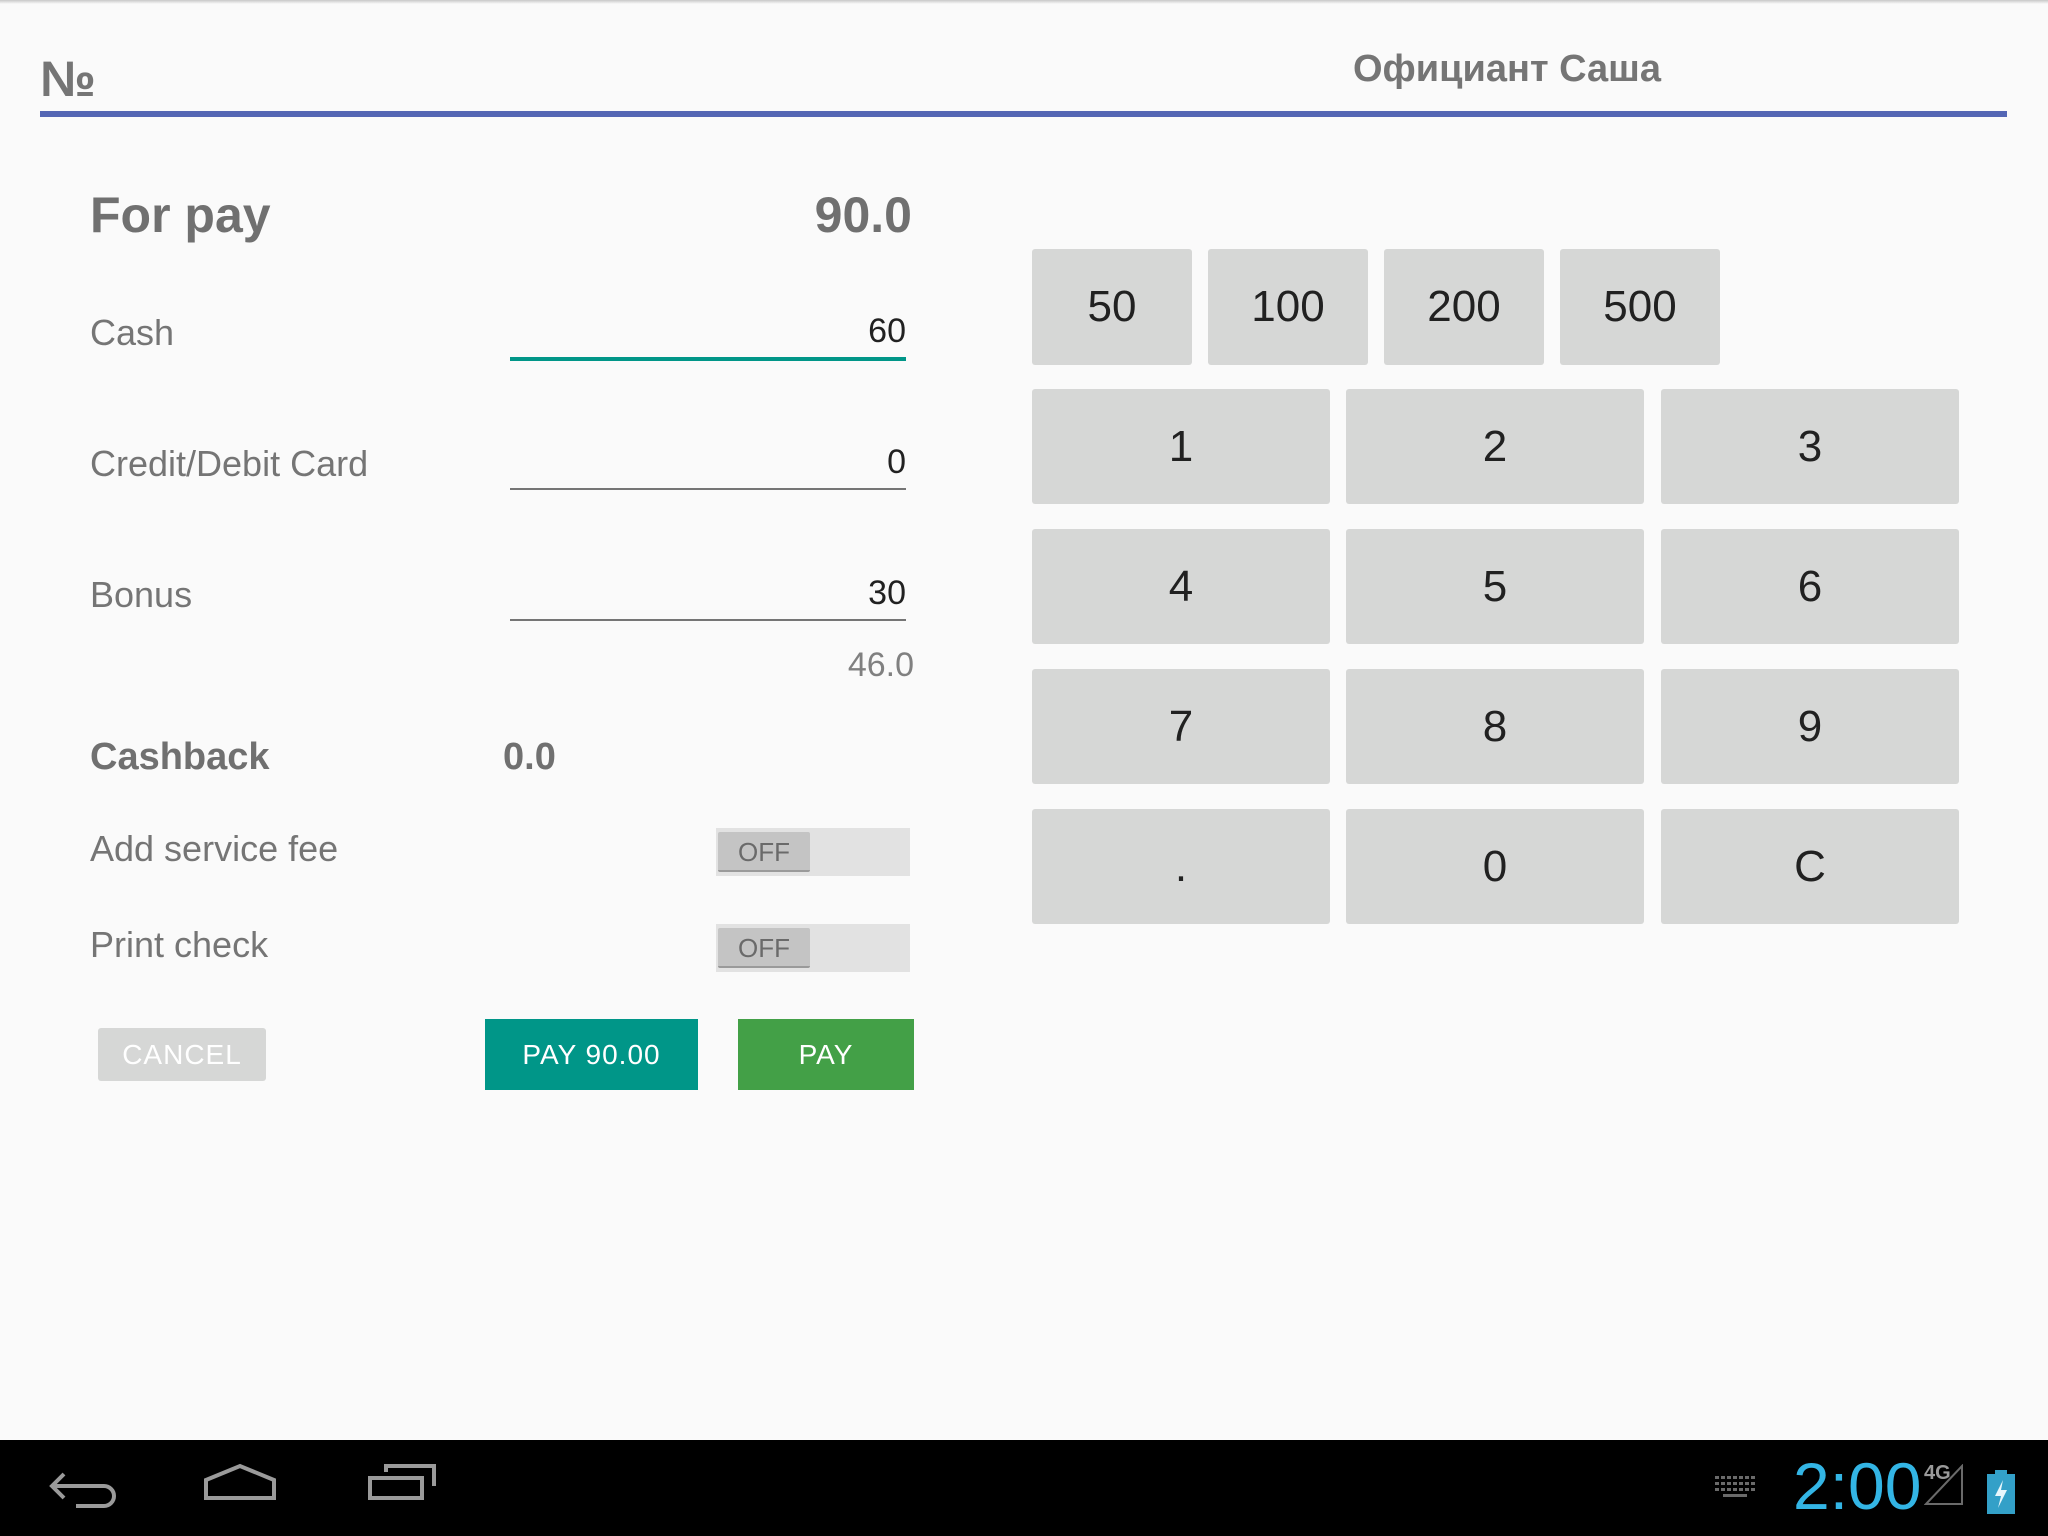 This screenshot has width=2048, height=1536. I want to click on key-5: 5, so click(1495, 586).